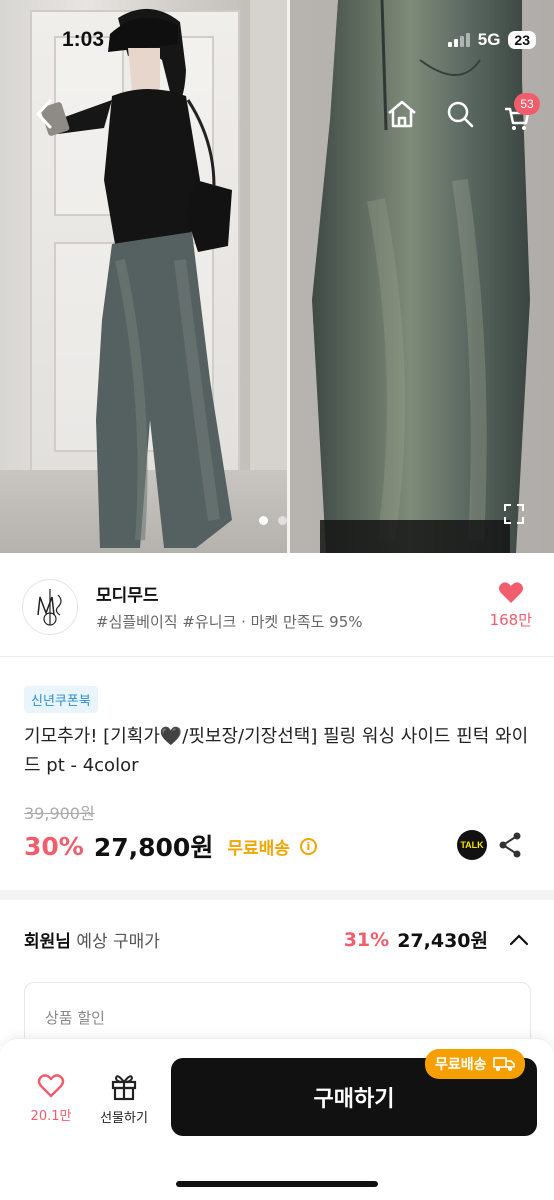 This screenshot has height=1200, width=554. What do you see at coordinates (489, 39) in the screenshot?
I see `network-label: 5G` at bounding box center [489, 39].